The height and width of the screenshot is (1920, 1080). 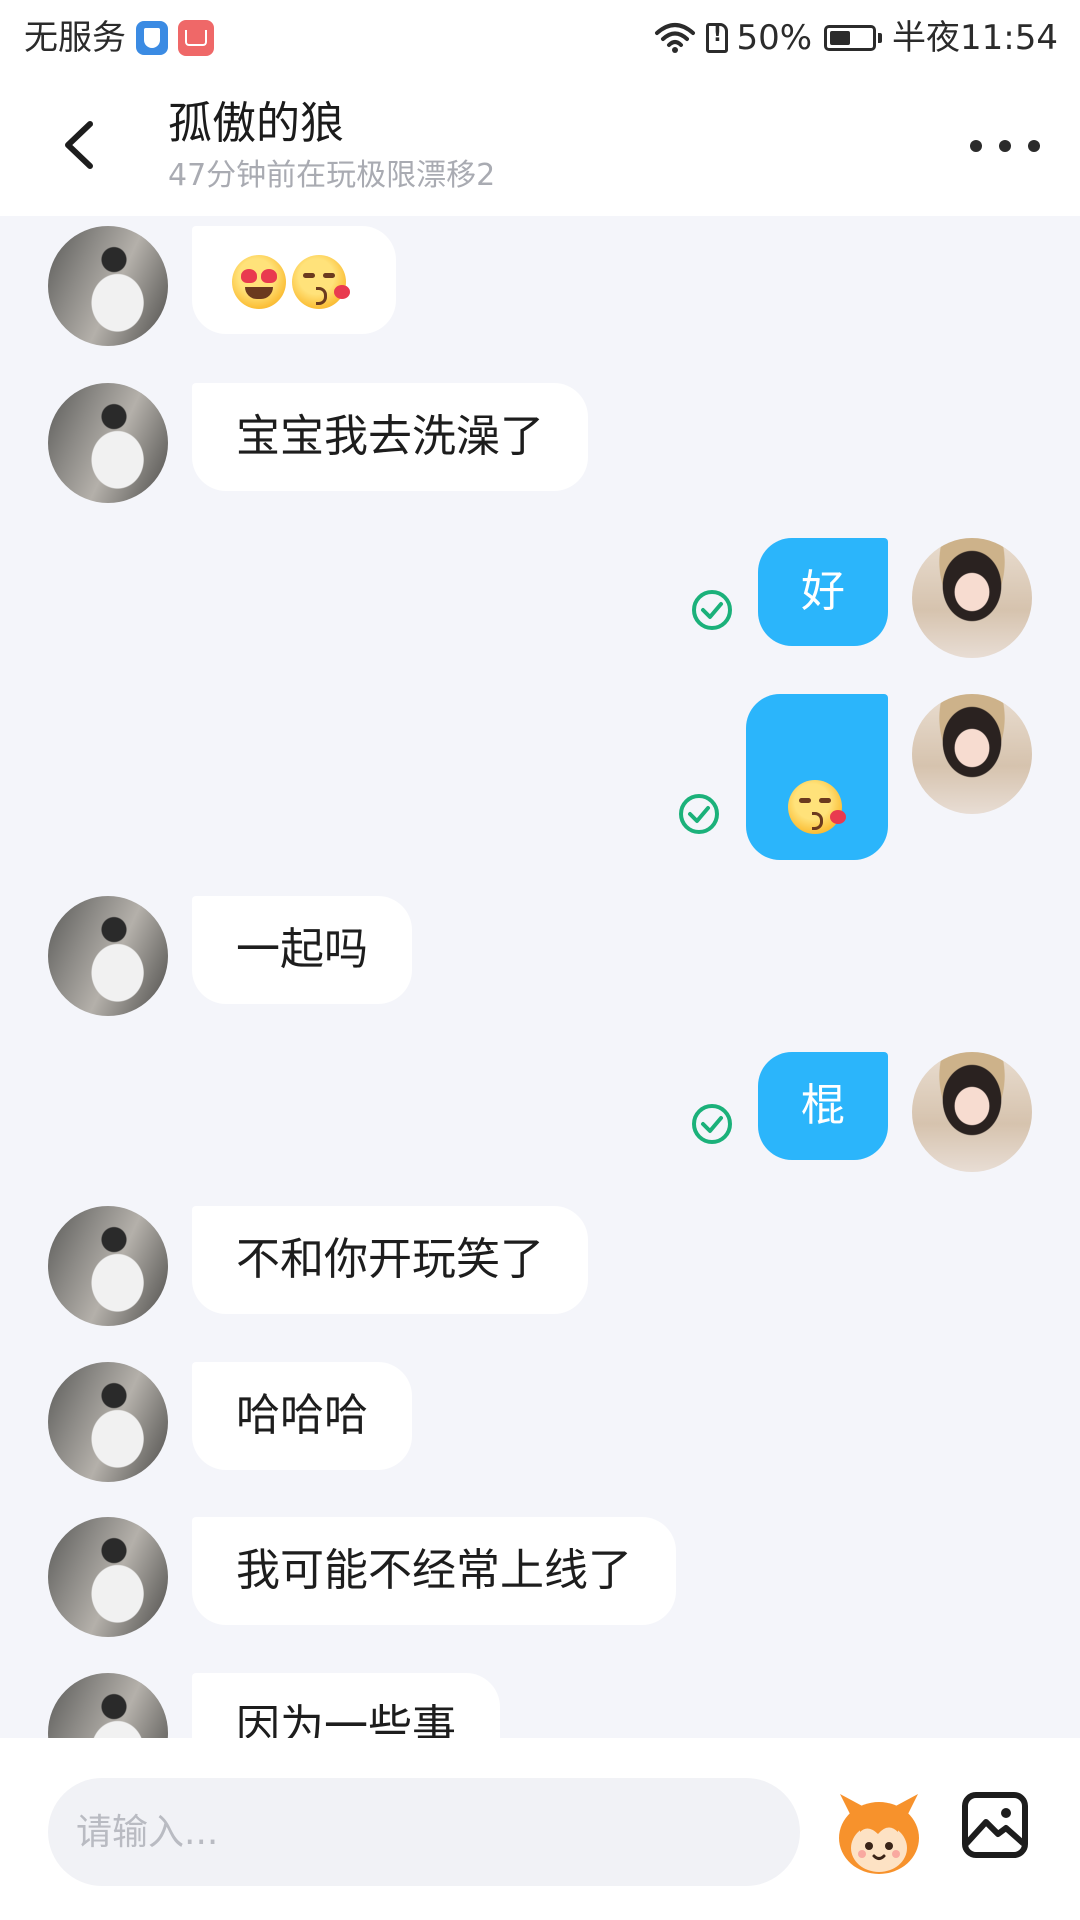 I want to click on contact-name: 孤傲的狼, so click(x=256, y=124).